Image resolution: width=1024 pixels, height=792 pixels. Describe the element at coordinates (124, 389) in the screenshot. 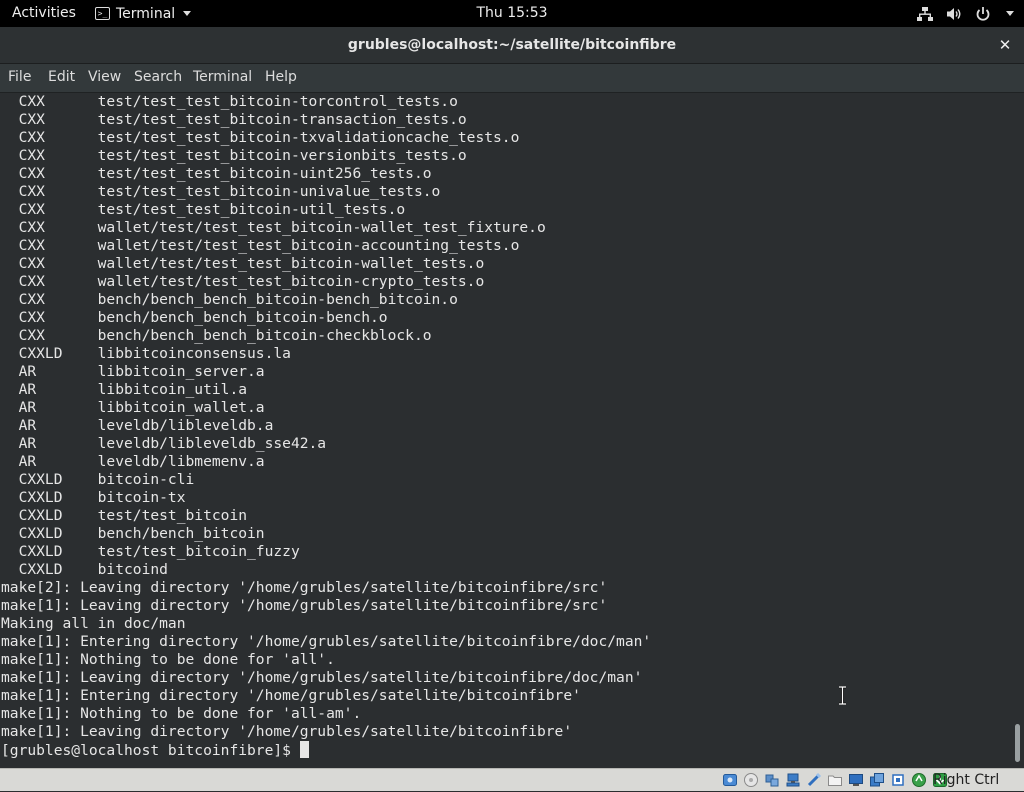

I see `terminal-line: AR libbitcoin_util.a` at that location.